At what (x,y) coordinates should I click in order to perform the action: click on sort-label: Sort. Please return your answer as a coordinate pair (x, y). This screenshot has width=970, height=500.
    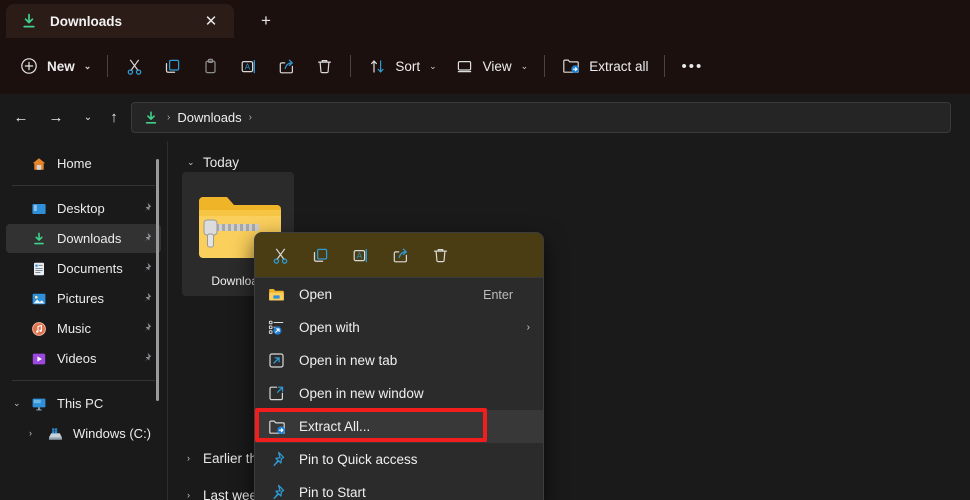
    Looking at the image, I should click on (408, 66).